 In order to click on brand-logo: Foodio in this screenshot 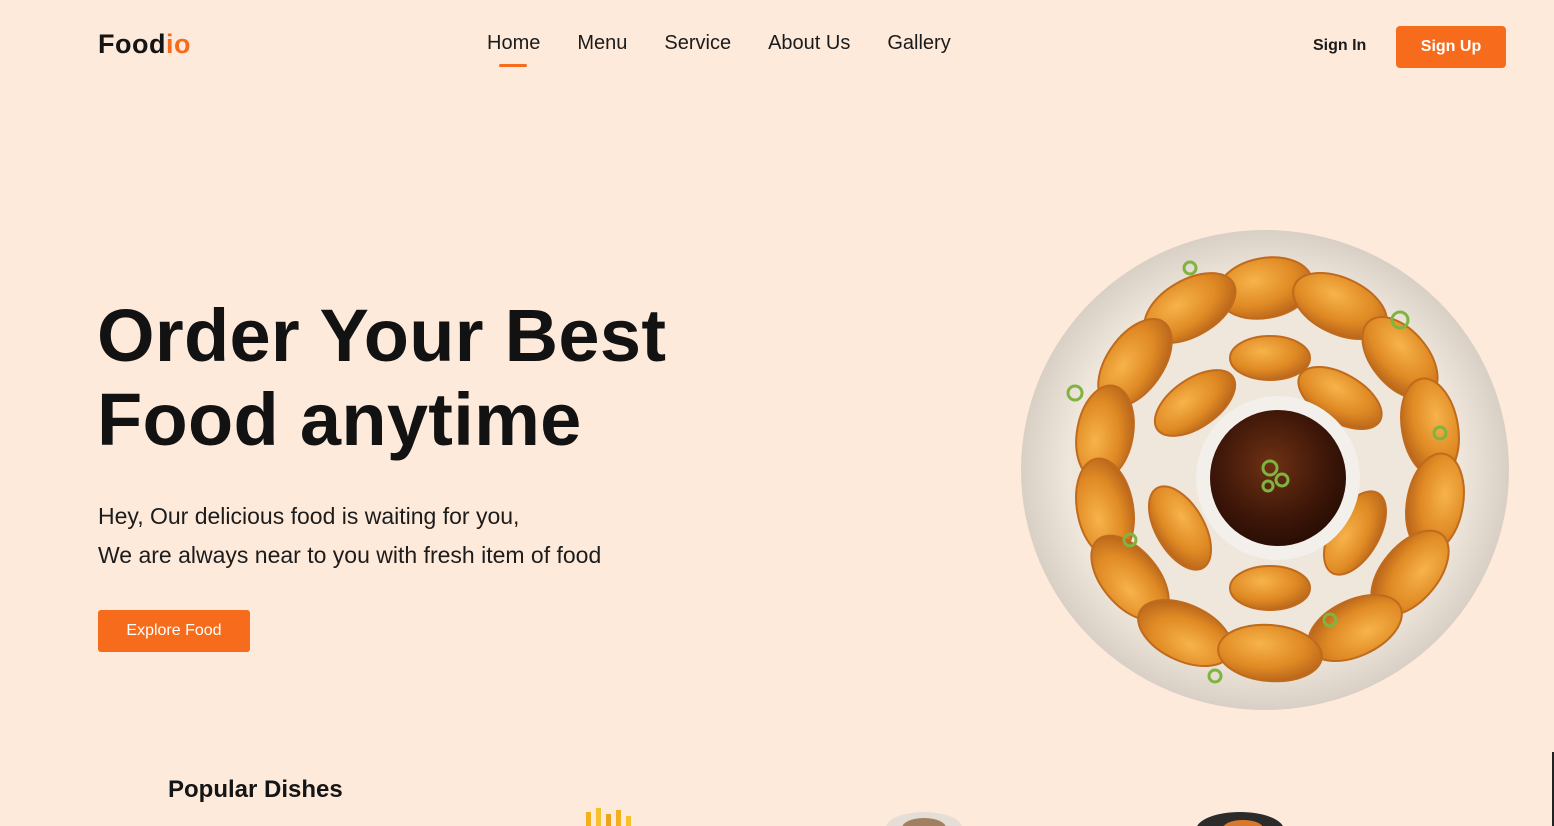, I will do `click(144, 44)`.